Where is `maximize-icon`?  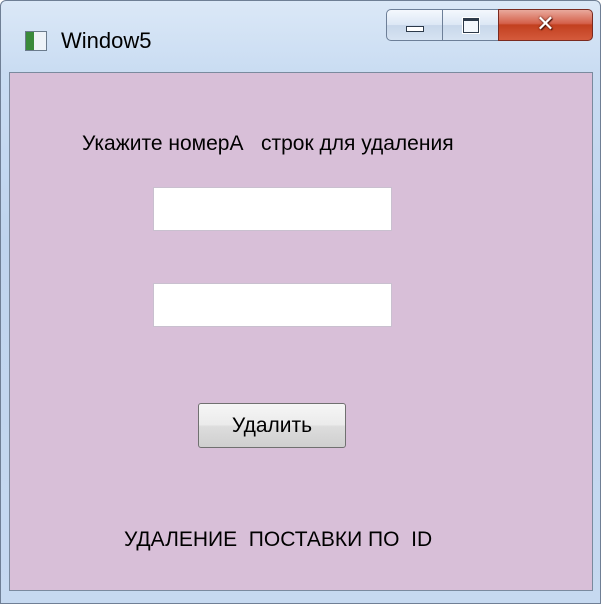
maximize-icon is located at coordinates (470, 25).